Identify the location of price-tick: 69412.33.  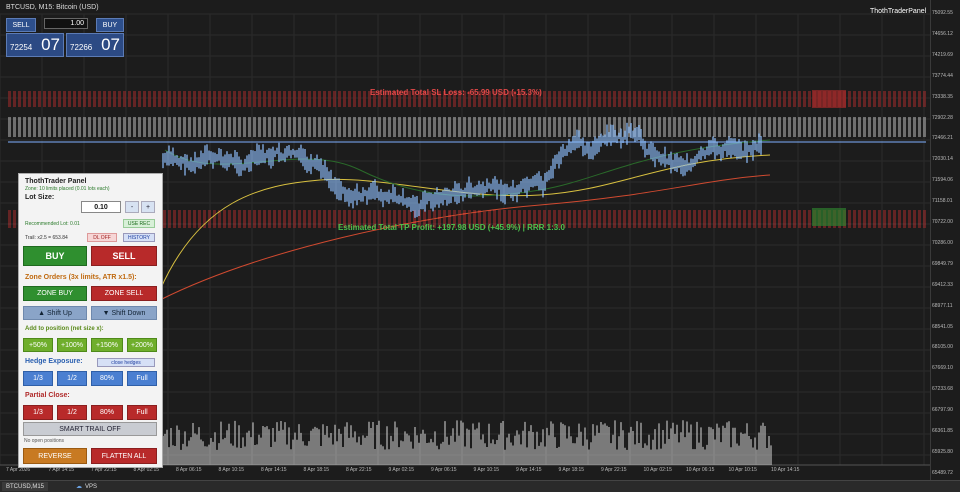
(942, 284).